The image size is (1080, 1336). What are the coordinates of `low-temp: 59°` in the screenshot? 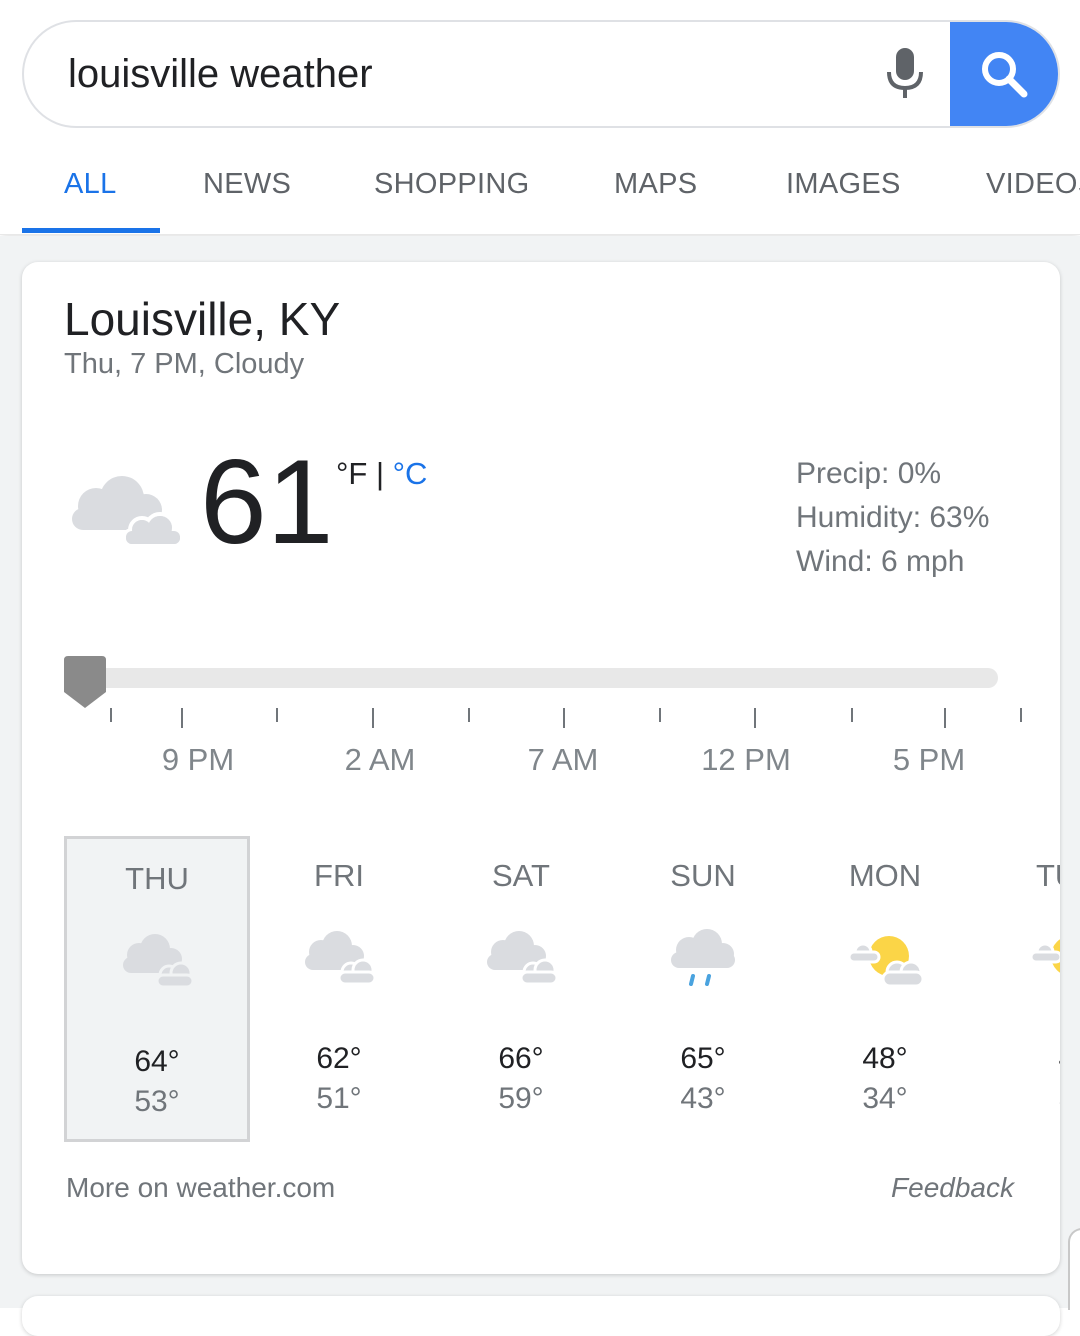 It's located at (521, 1098).